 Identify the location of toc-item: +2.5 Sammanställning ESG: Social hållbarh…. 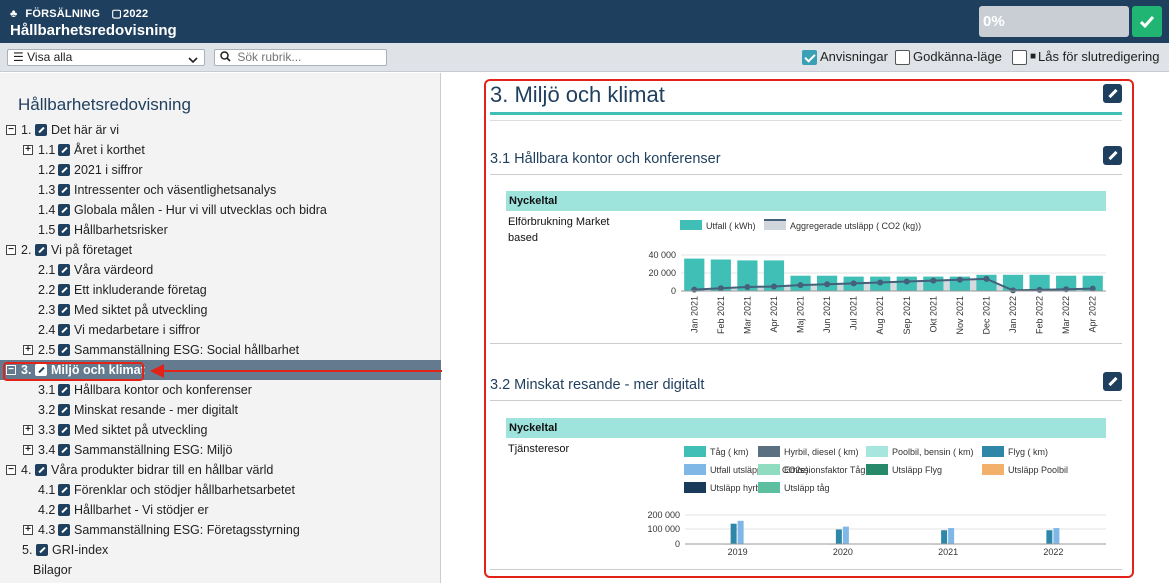
(220, 350).